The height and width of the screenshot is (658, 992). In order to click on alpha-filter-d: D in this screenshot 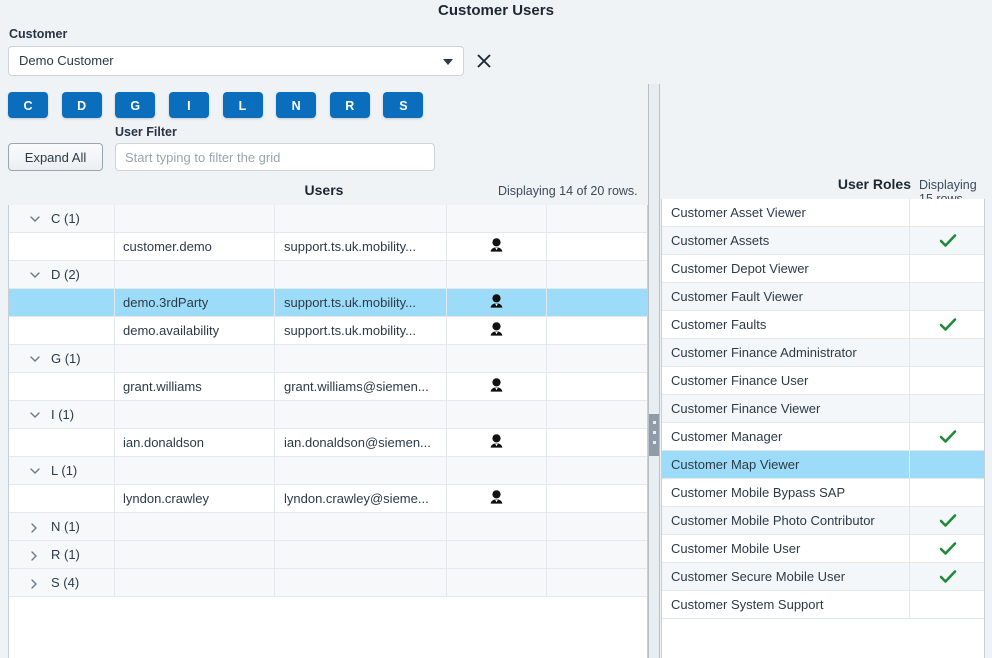, I will do `click(81, 105)`.